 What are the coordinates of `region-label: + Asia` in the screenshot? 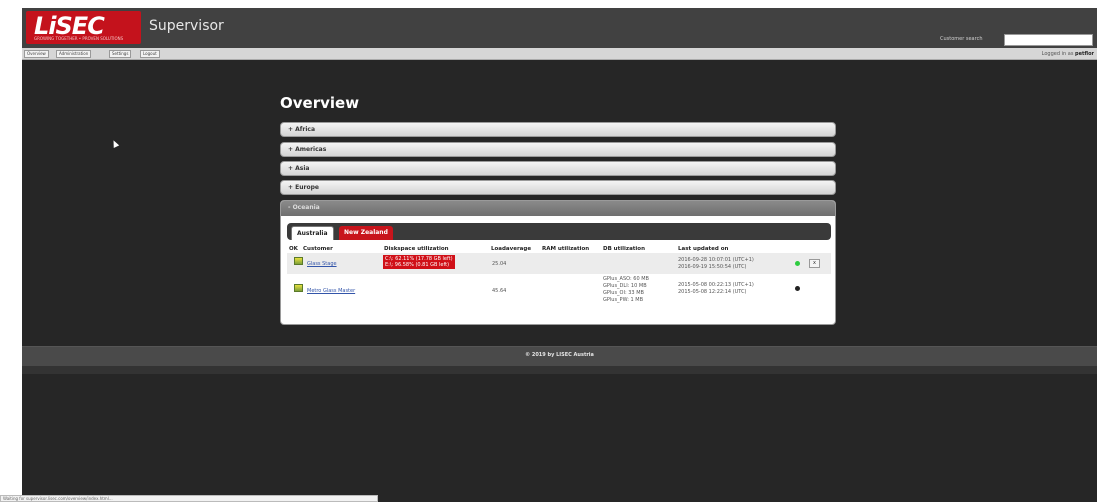 It's located at (299, 168).